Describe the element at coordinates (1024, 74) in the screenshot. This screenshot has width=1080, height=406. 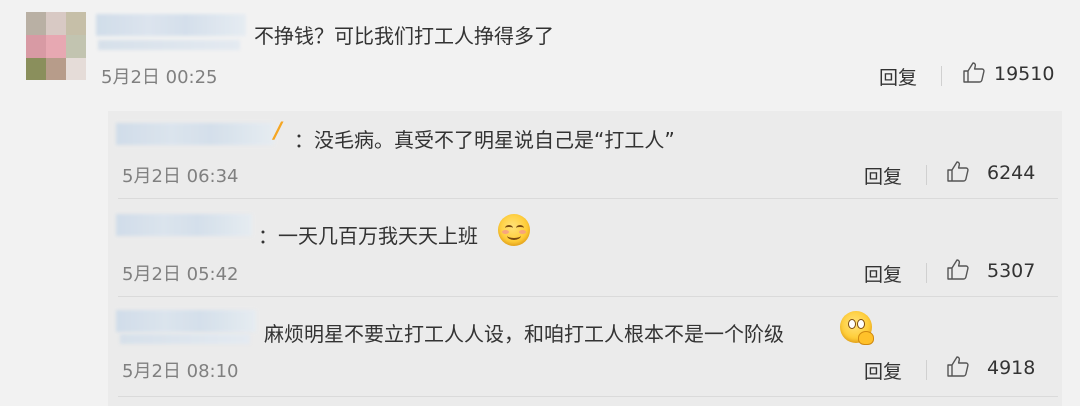
I see `like-count: 19510` at that location.